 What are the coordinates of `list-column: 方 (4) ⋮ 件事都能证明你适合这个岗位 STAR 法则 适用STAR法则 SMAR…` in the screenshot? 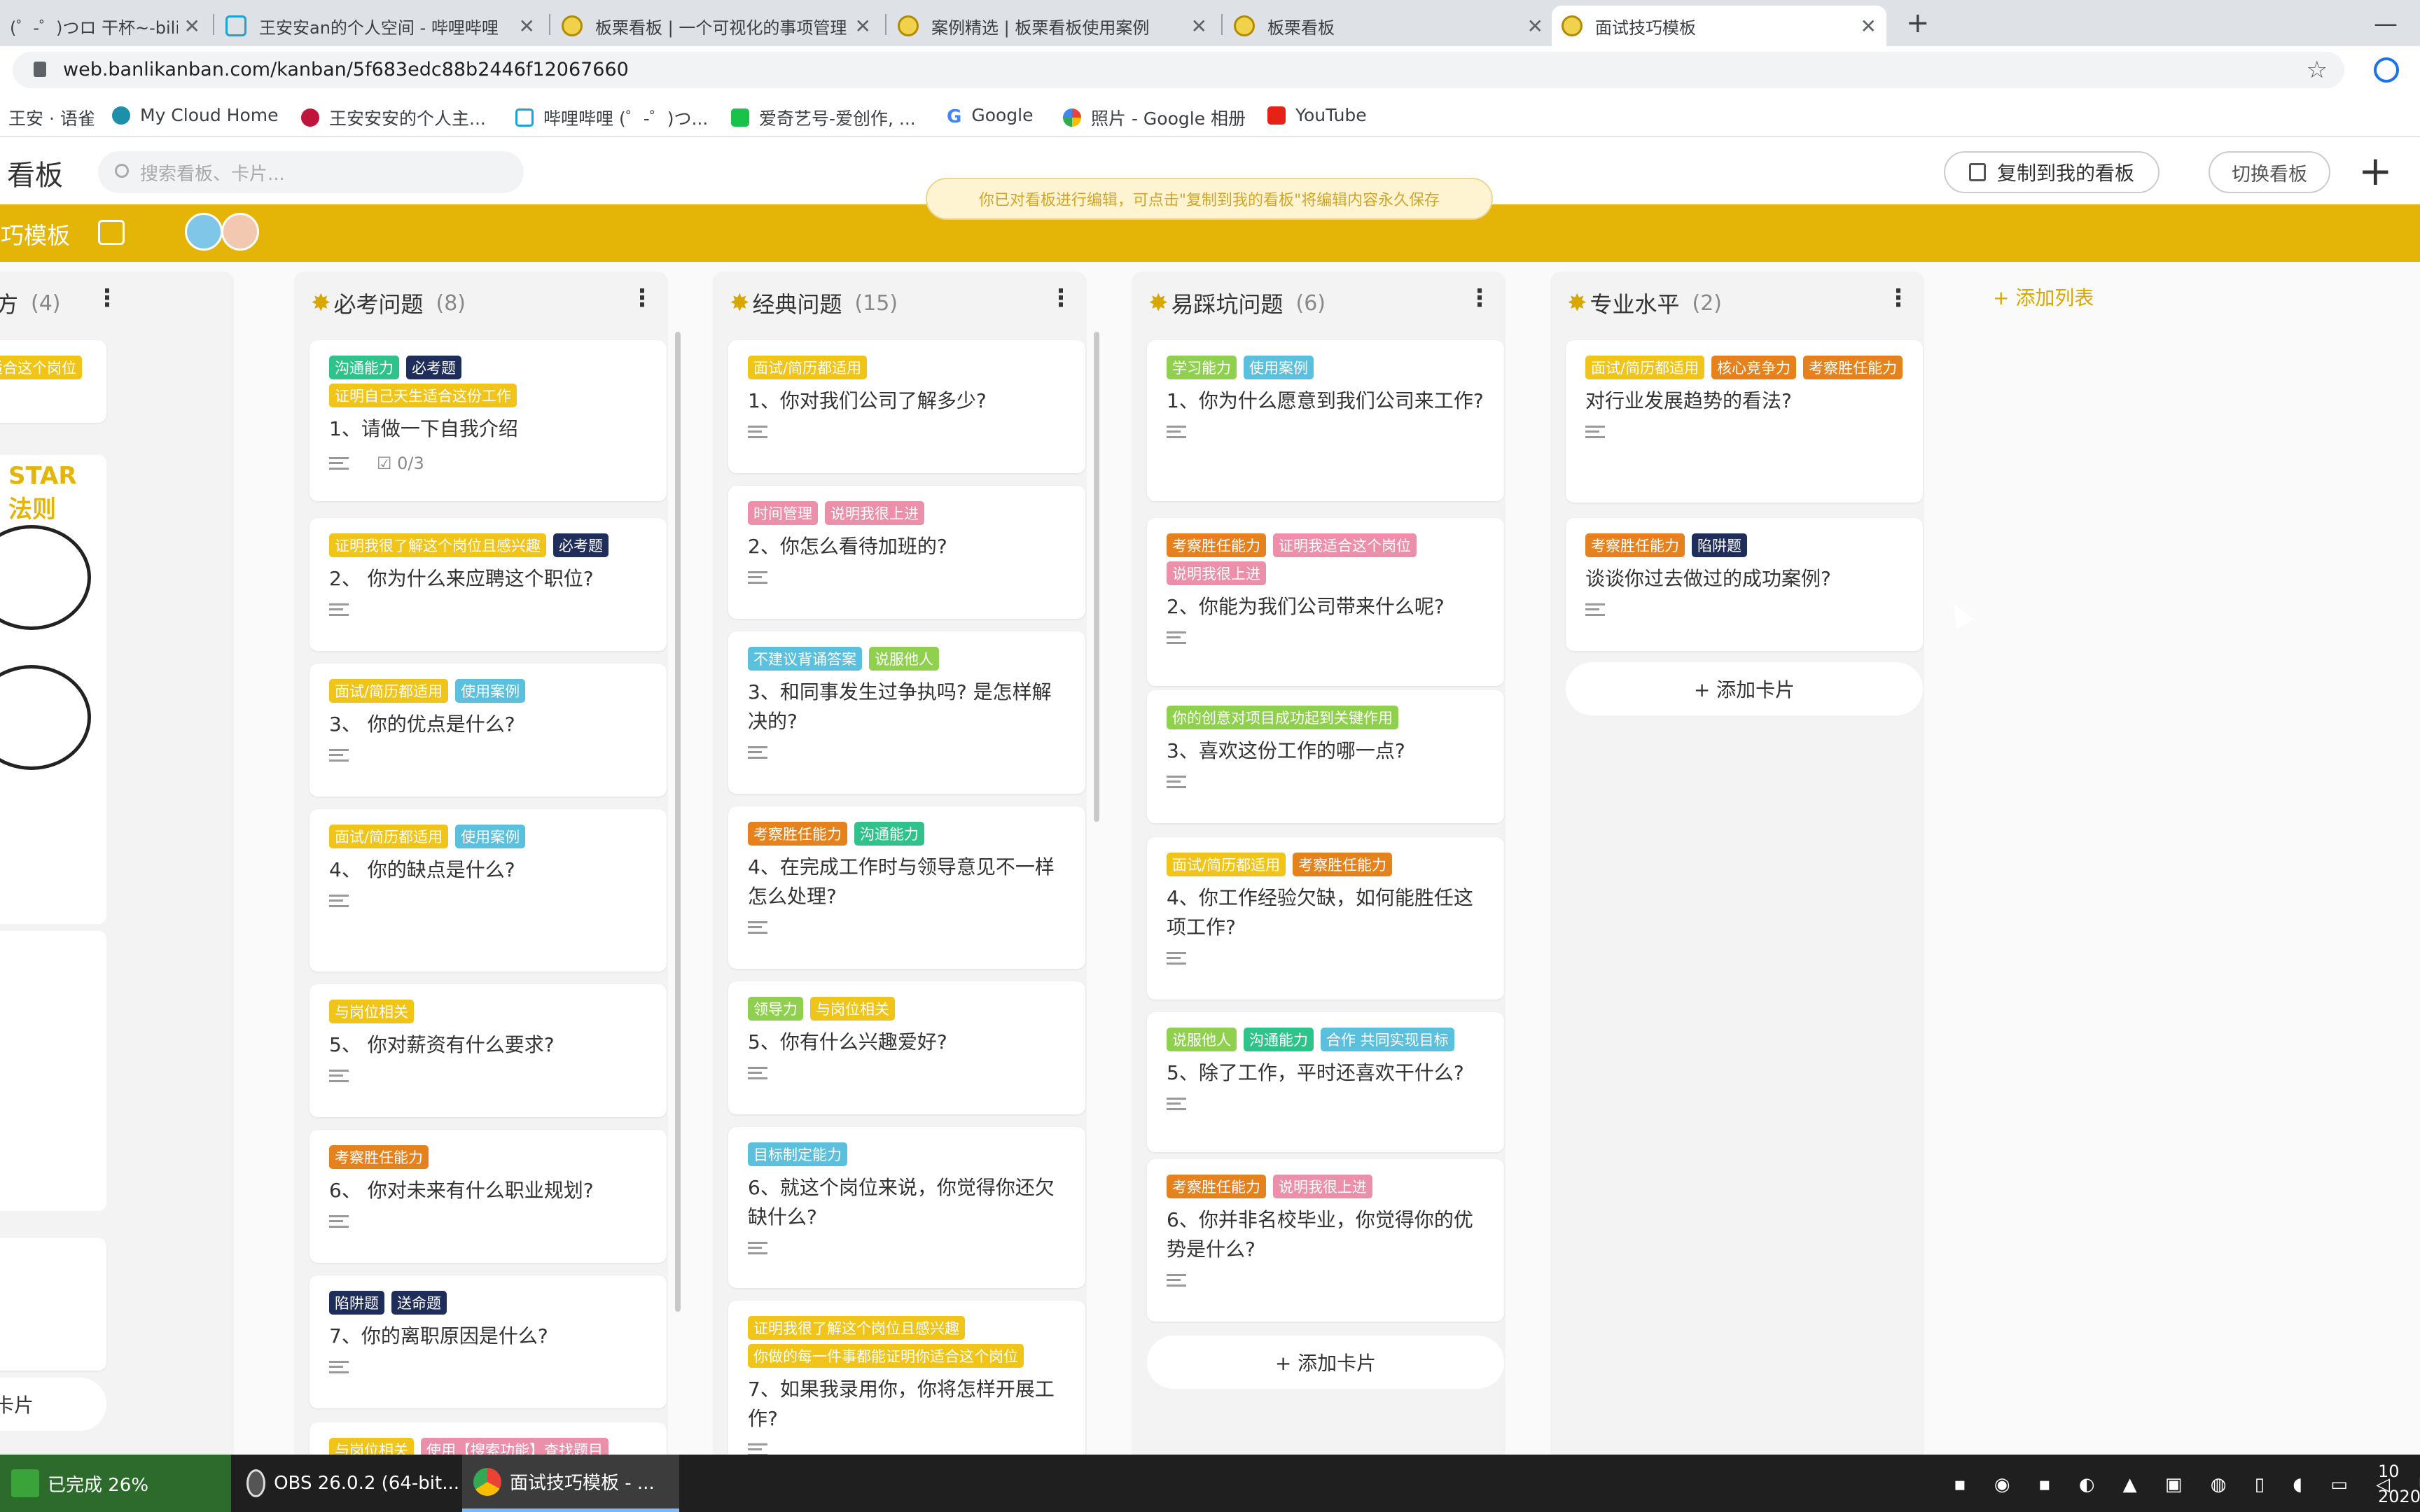 It's located at (117, 863).